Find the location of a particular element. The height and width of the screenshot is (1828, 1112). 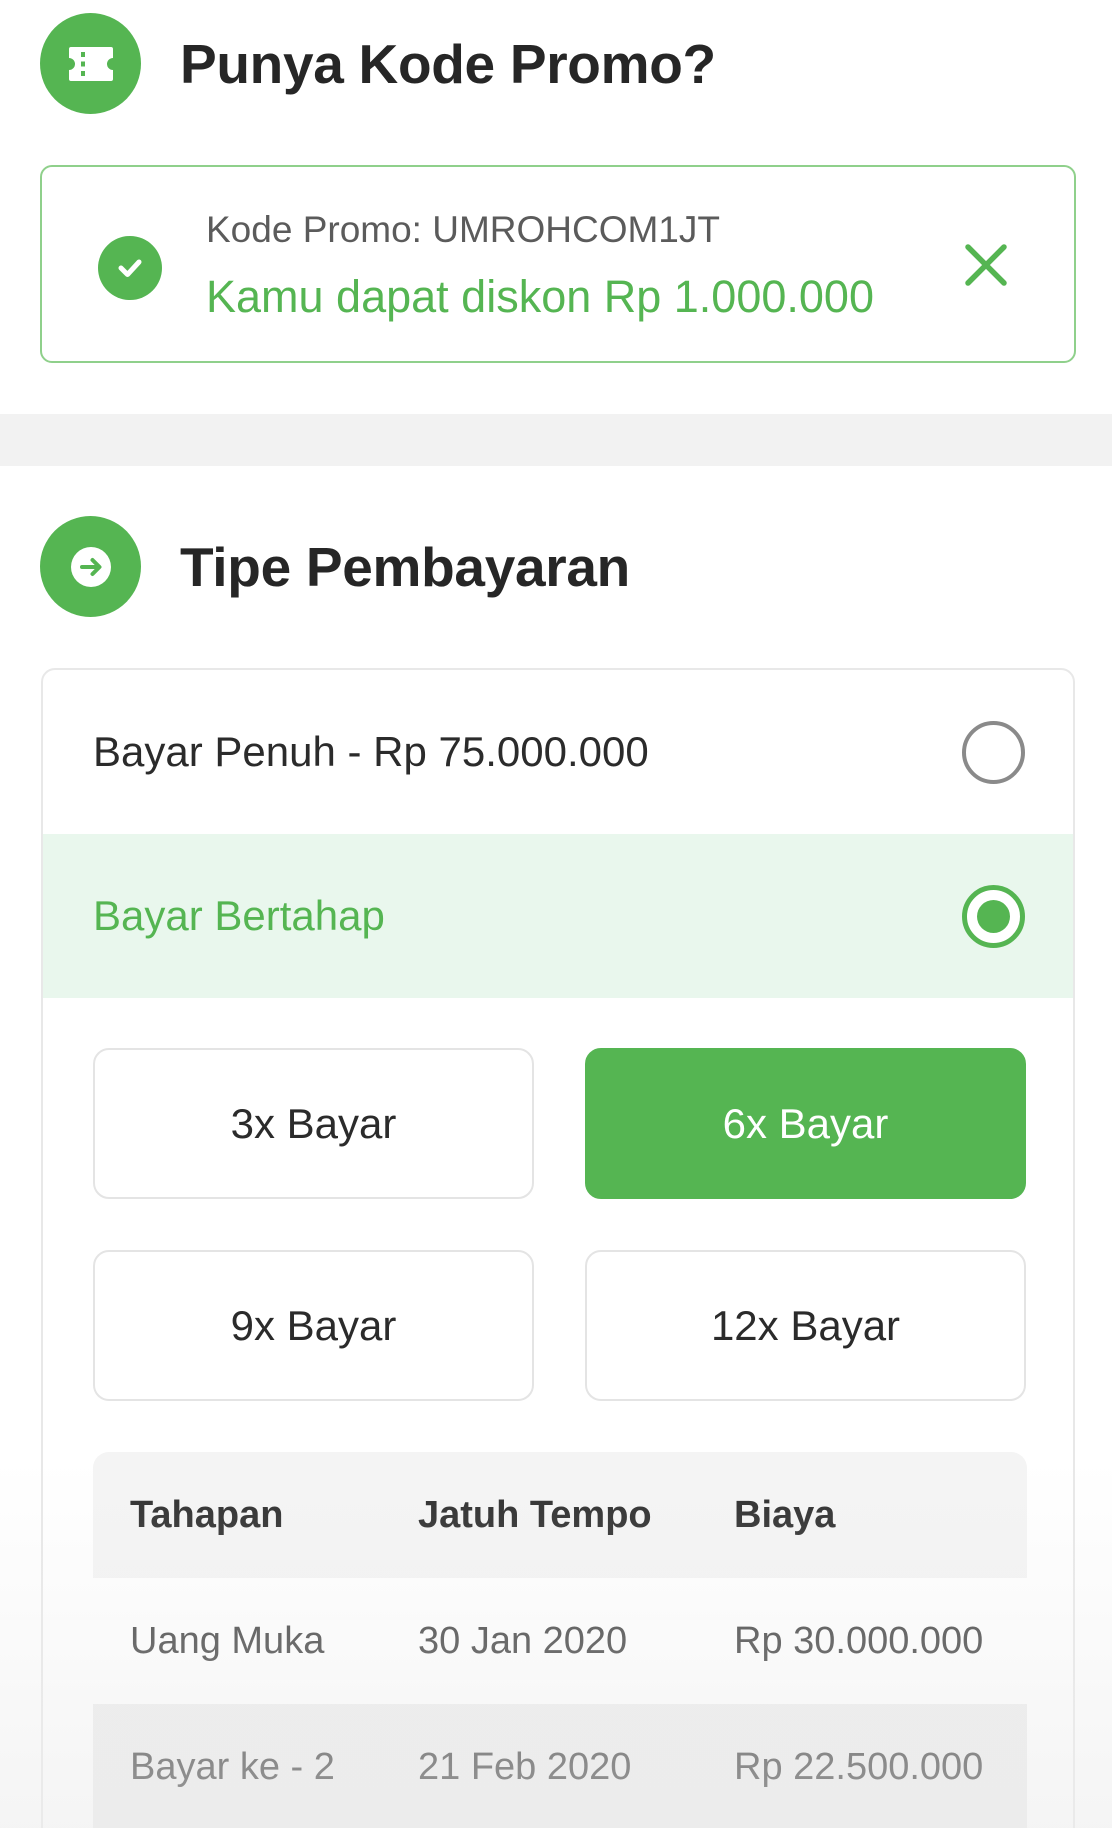

payment-title: Tipe Pembayaran is located at coordinates (405, 566).